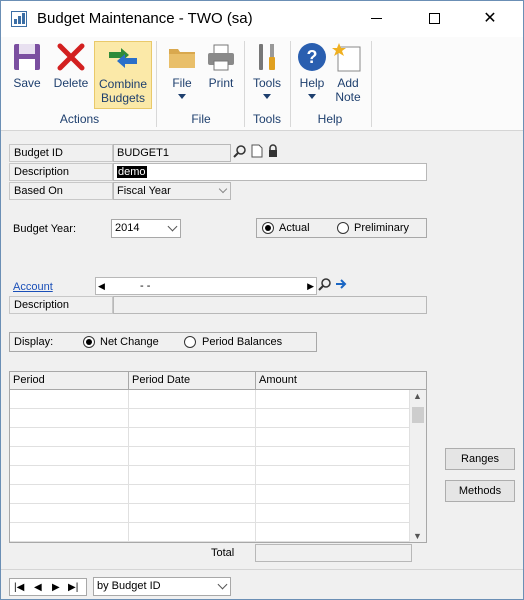 This screenshot has height=600, width=524. I want to click on sort-order-dropdown: by Budget ID, so click(162, 586).